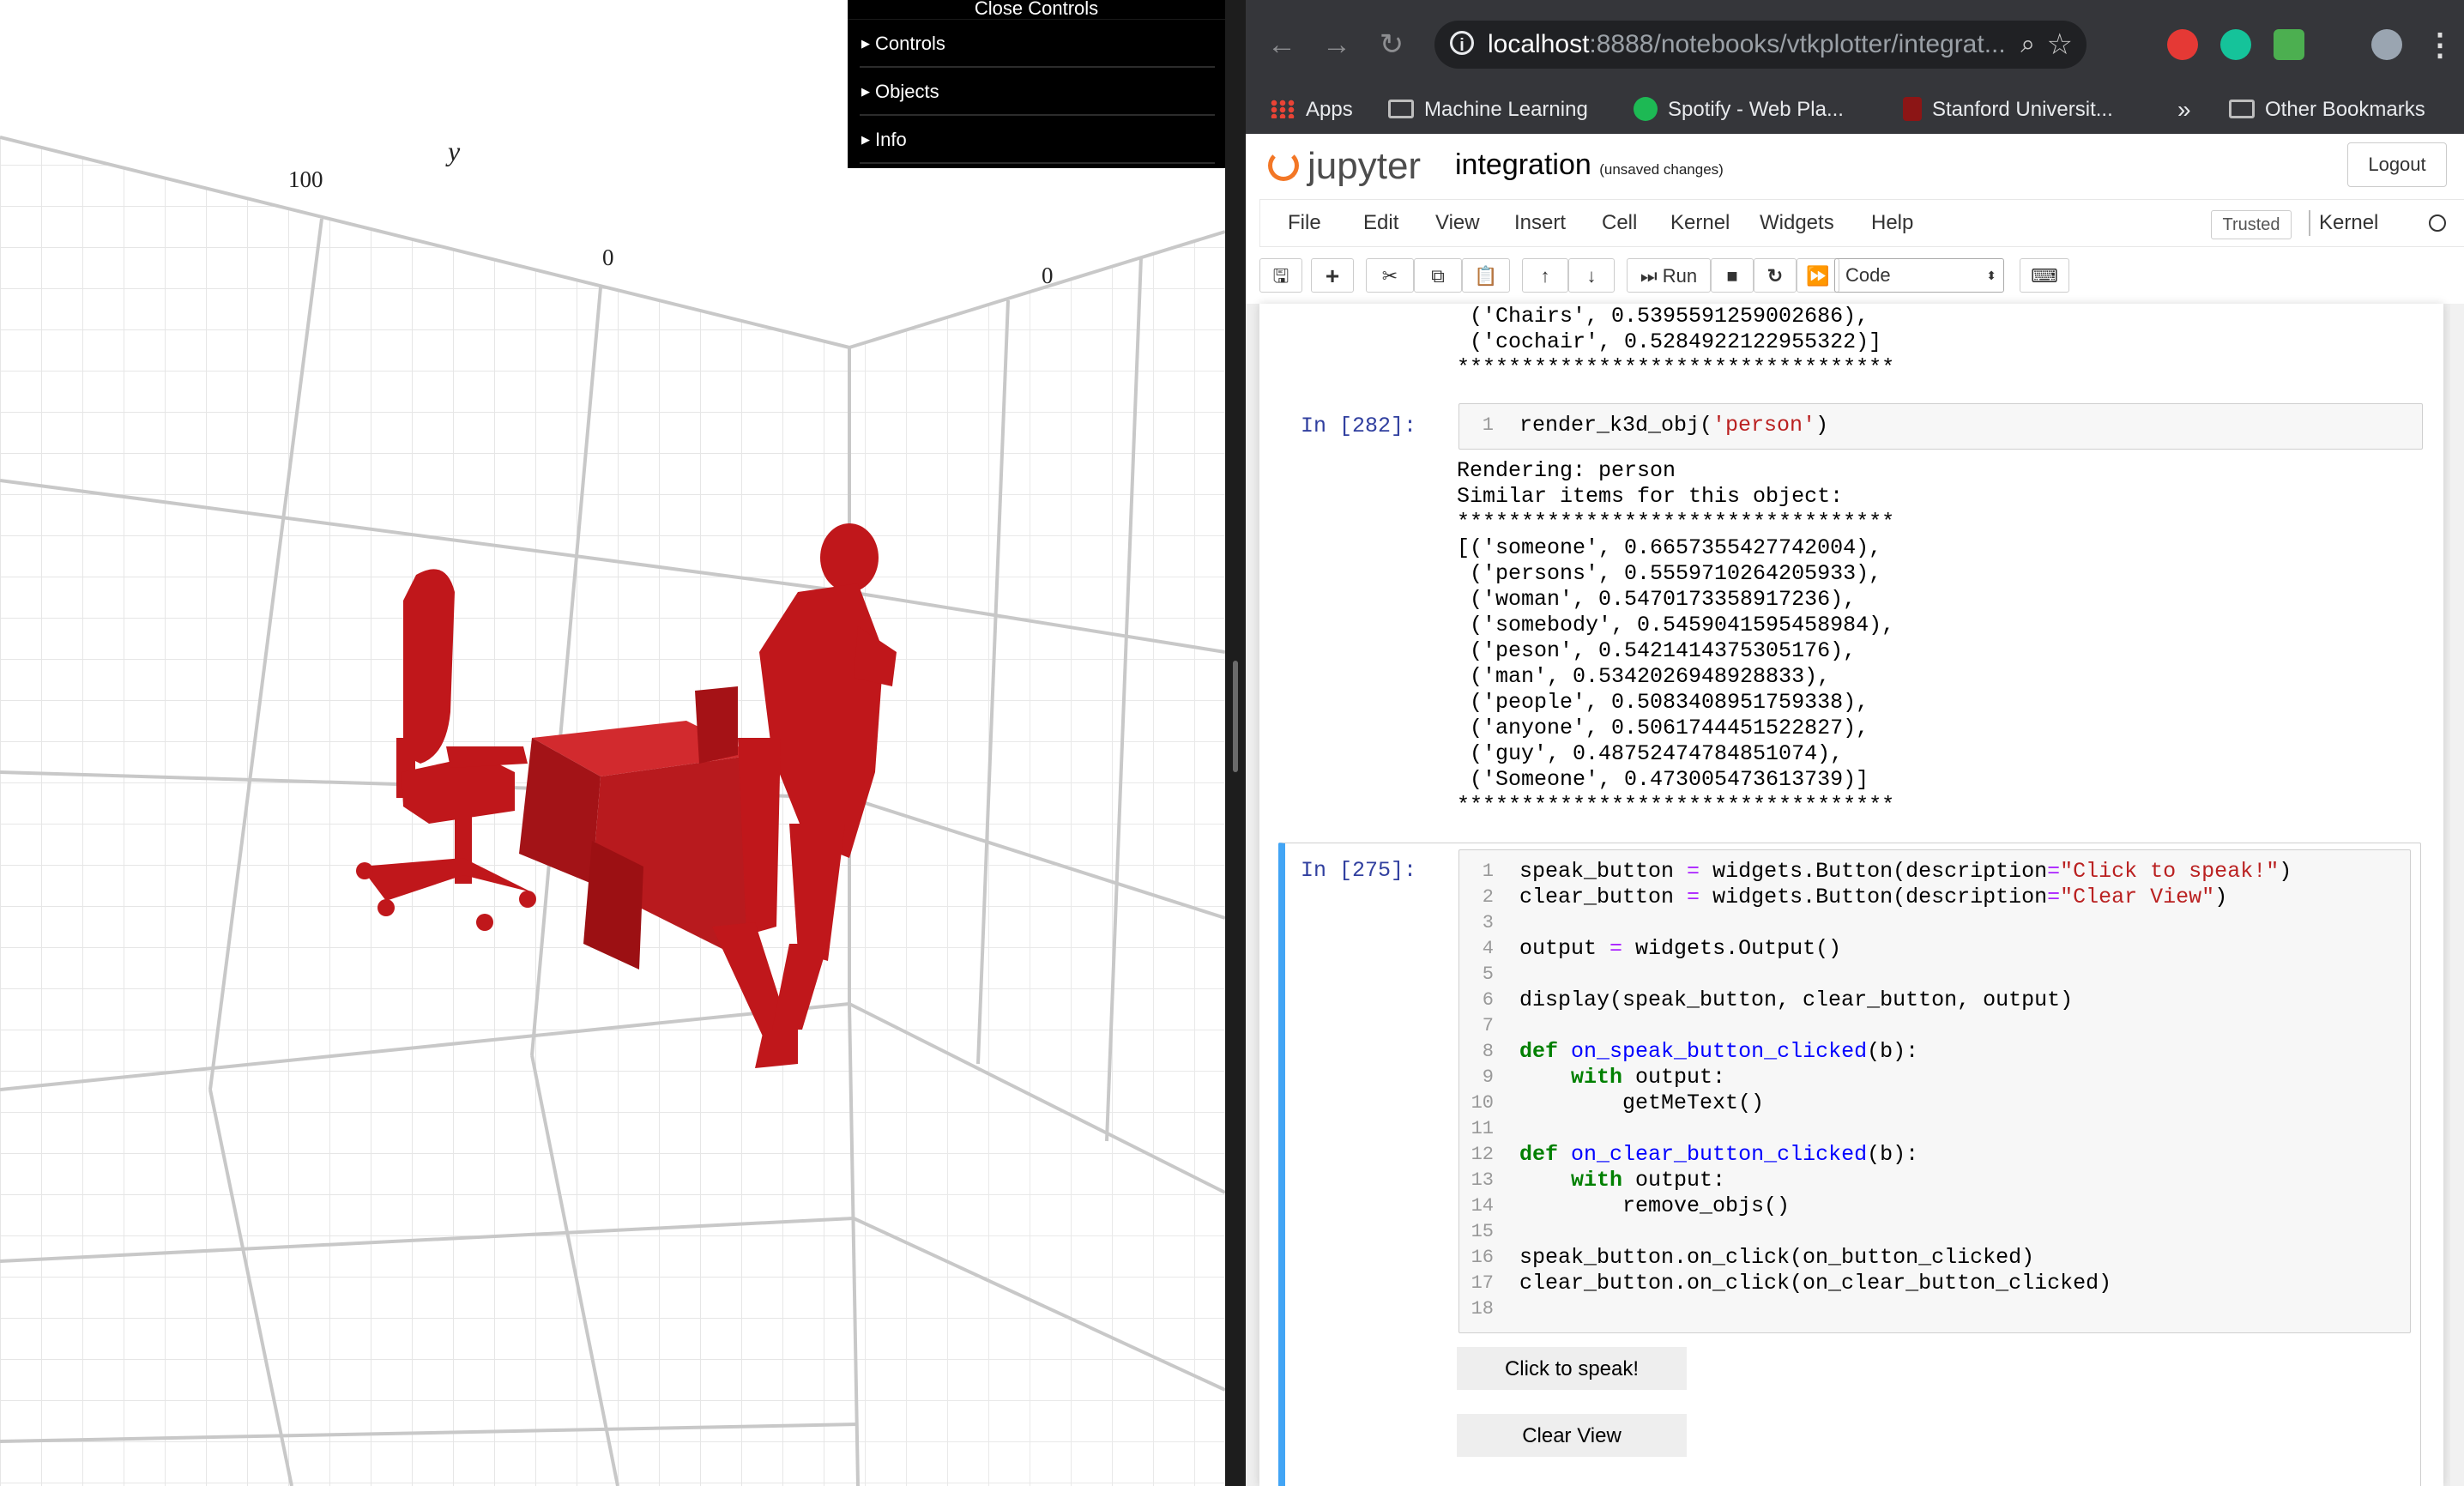 Image resolution: width=2464 pixels, height=1486 pixels. Describe the element at coordinates (1462, 43) in the screenshot. I see `info-icon: i` at that location.